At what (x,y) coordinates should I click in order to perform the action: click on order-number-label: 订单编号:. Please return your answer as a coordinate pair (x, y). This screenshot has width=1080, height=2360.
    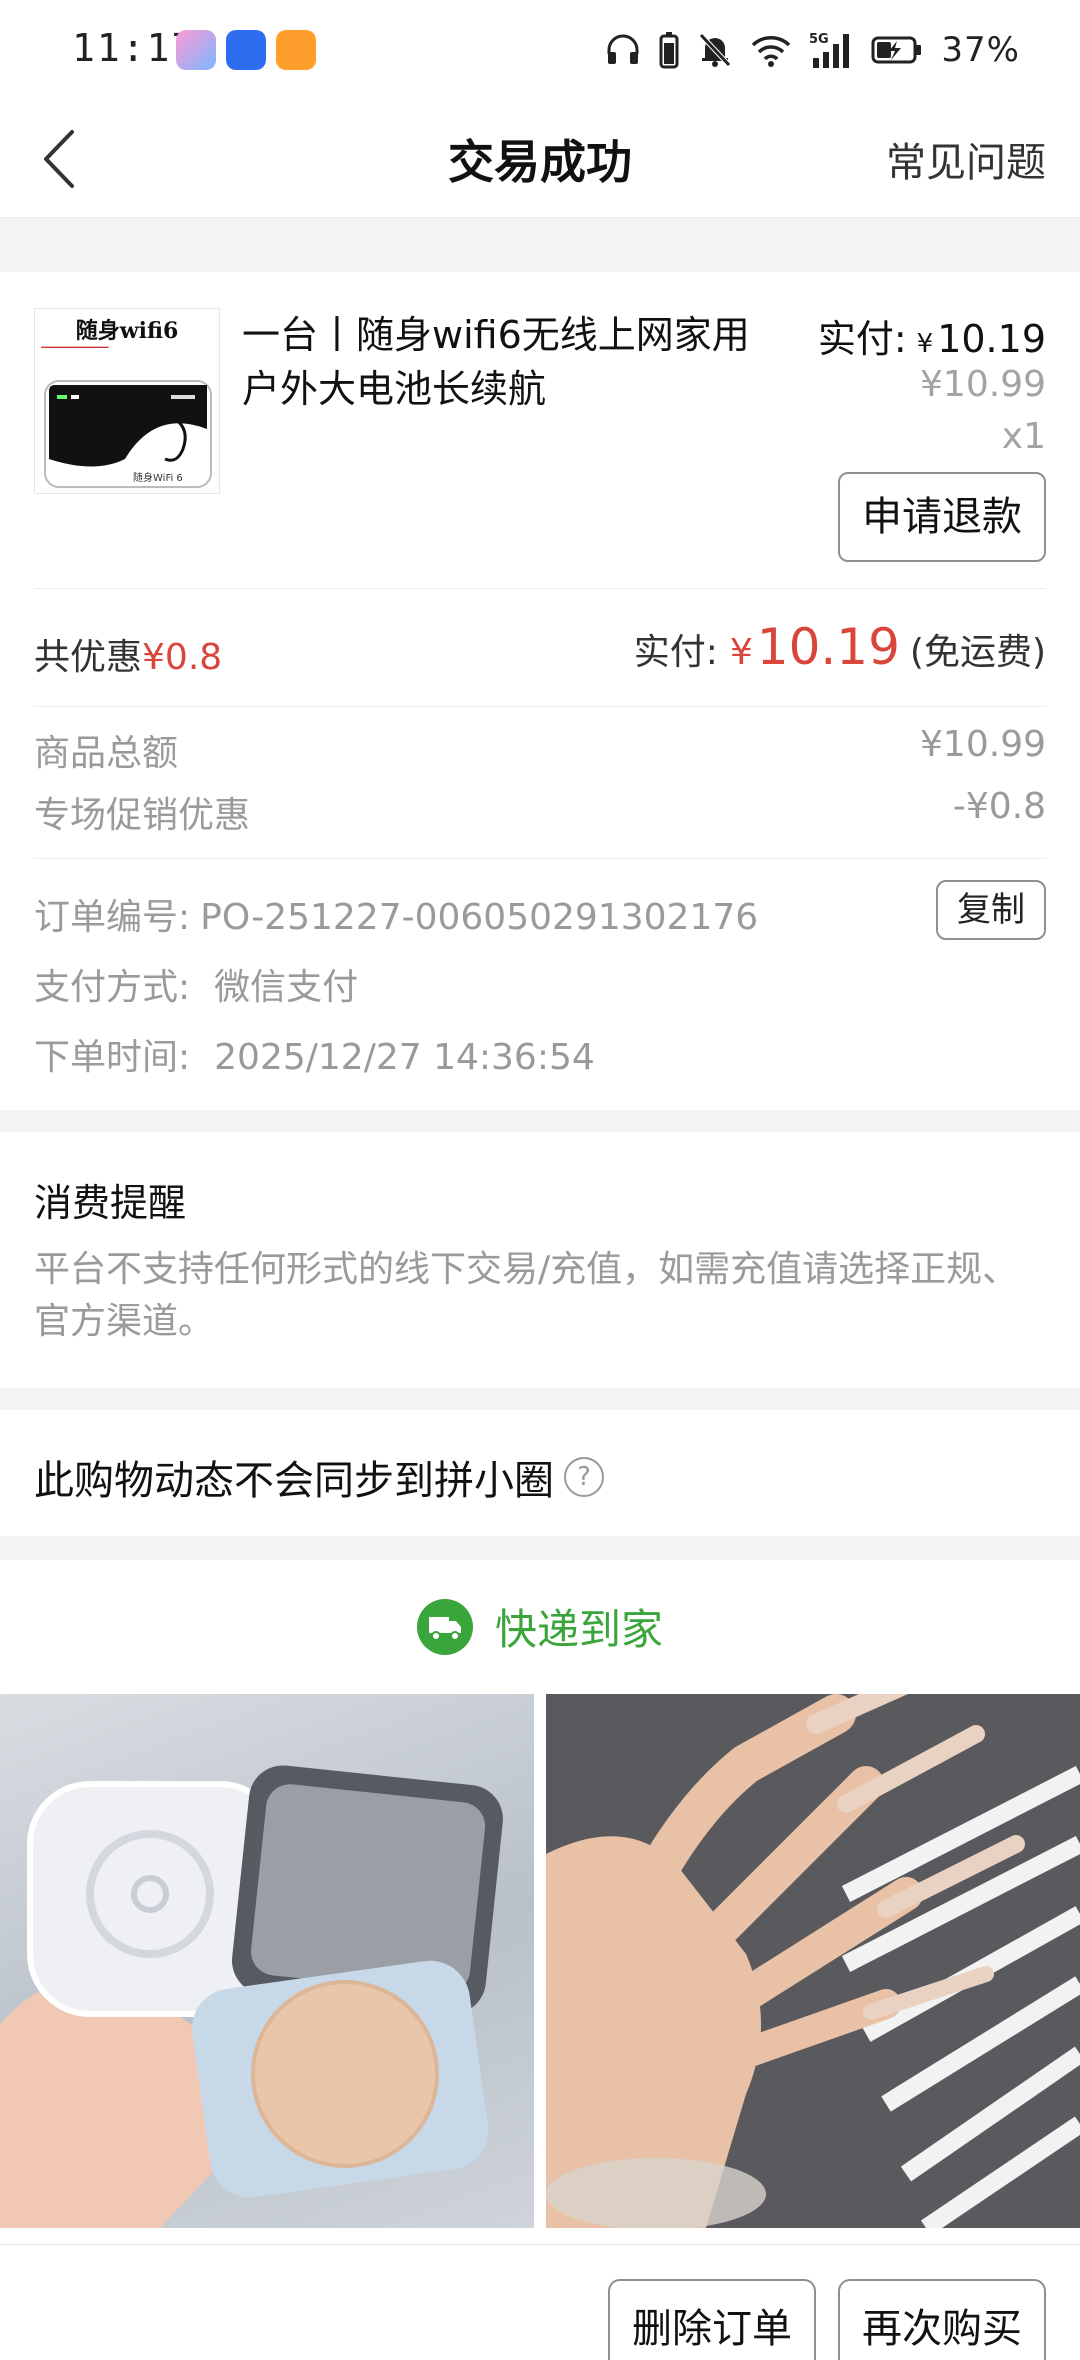
    Looking at the image, I should click on (112, 917).